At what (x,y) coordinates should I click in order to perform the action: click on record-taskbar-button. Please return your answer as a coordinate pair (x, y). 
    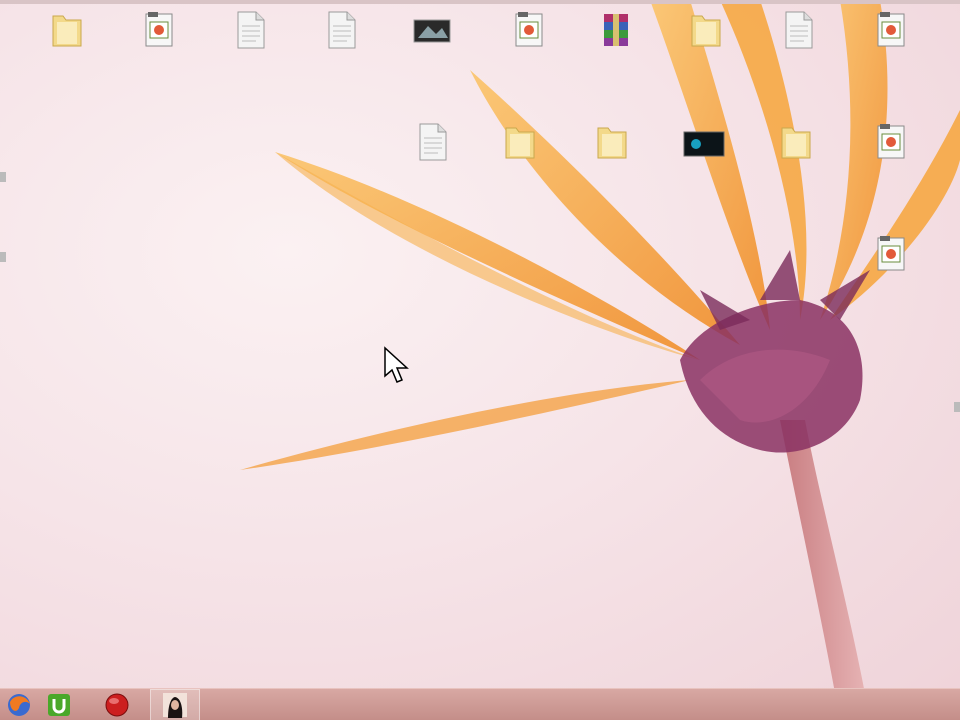
    Looking at the image, I should click on (117, 705).